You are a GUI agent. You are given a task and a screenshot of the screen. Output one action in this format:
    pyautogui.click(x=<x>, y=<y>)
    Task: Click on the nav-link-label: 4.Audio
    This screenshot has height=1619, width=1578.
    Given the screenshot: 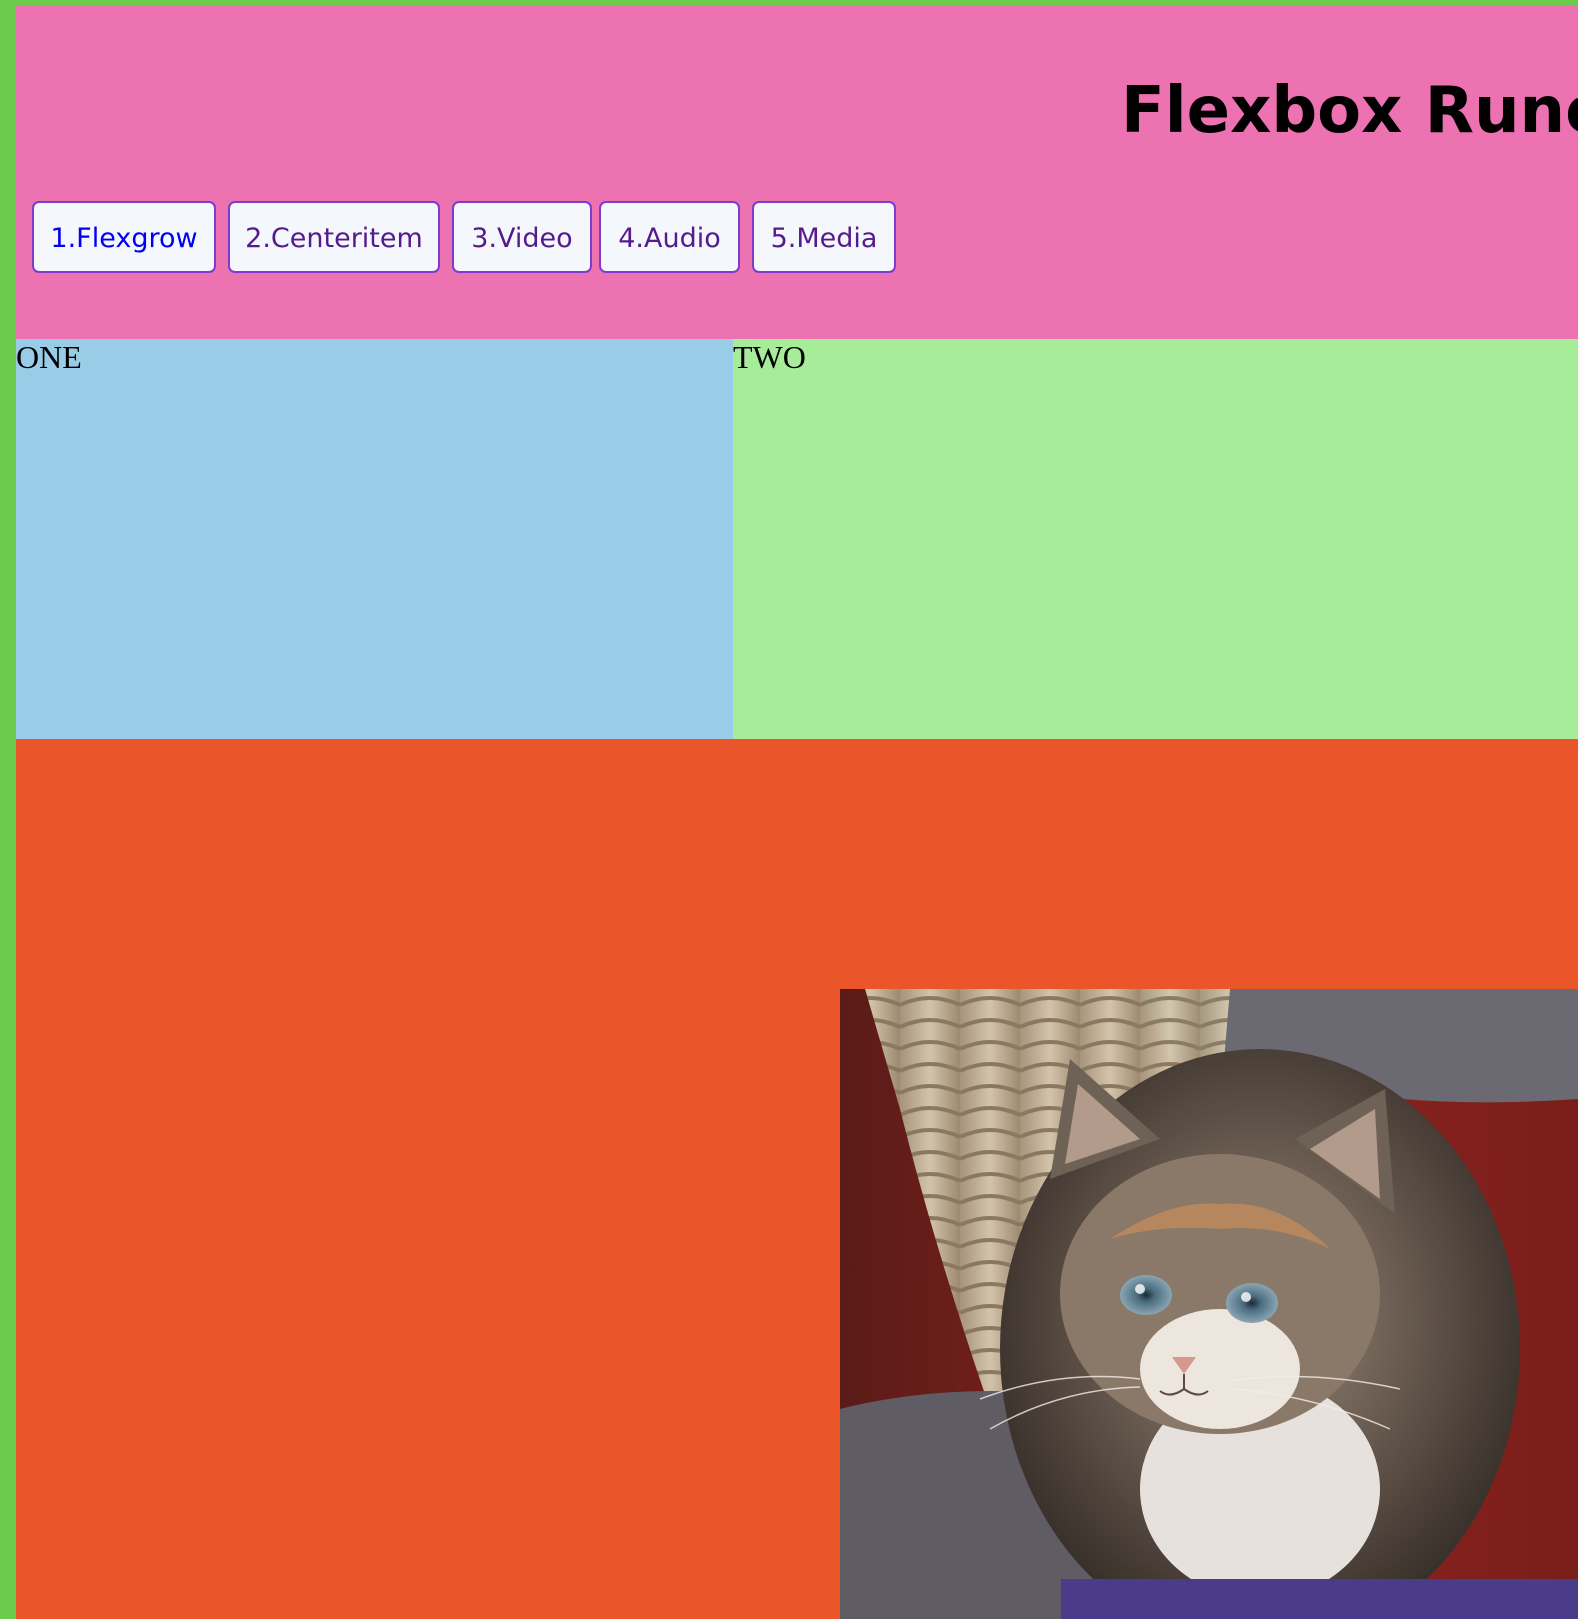 What is the action you would take?
    pyautogui.click(x=669, y=238)
    